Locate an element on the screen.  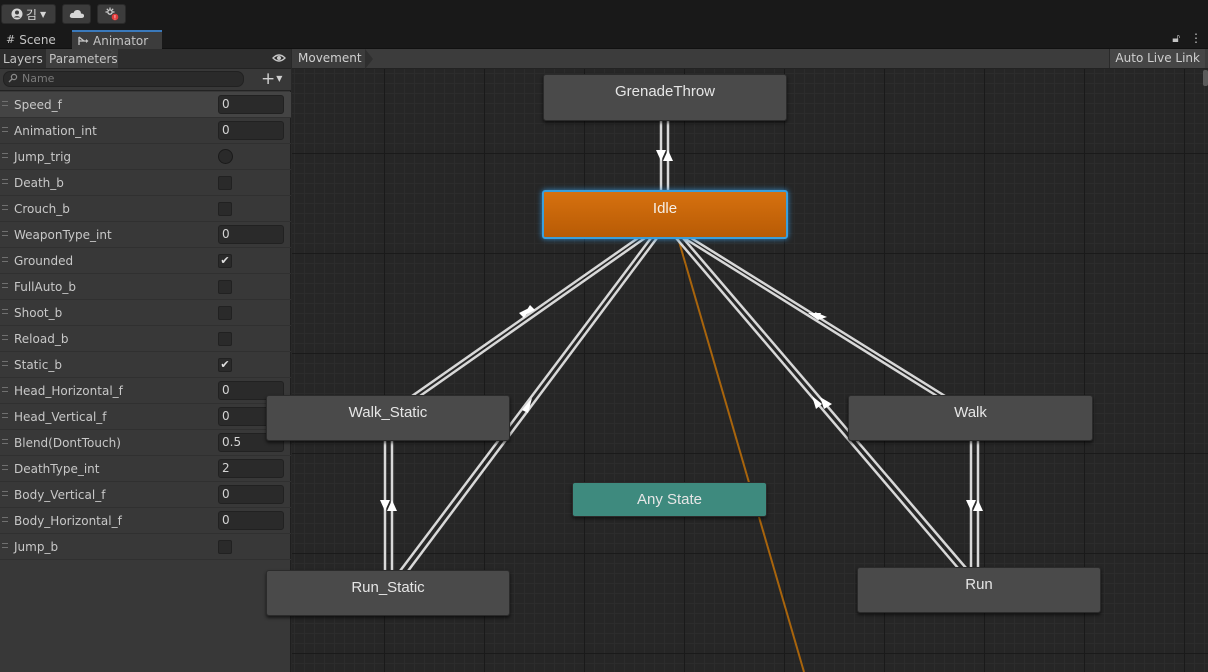
breadcrumb-separator is located at coordinates (369, 59).